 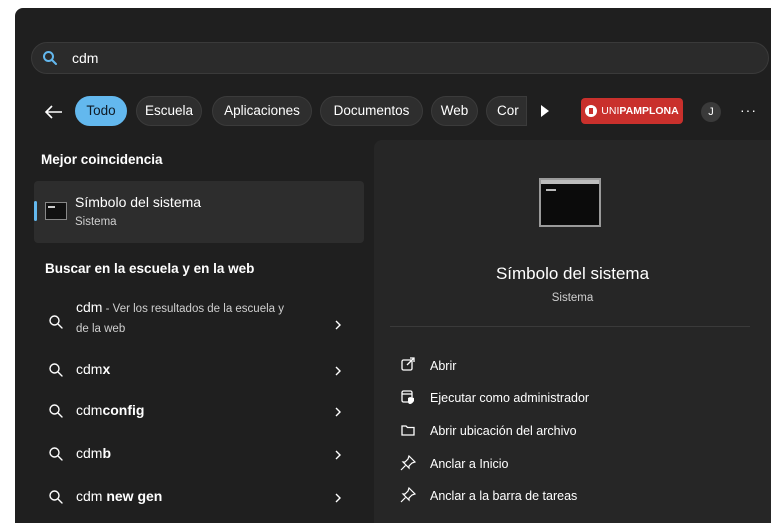 What do you see at coordinates (56, 211) in the screenshot?
I see `command-prompt-icon` at bounding box center [56, 211].